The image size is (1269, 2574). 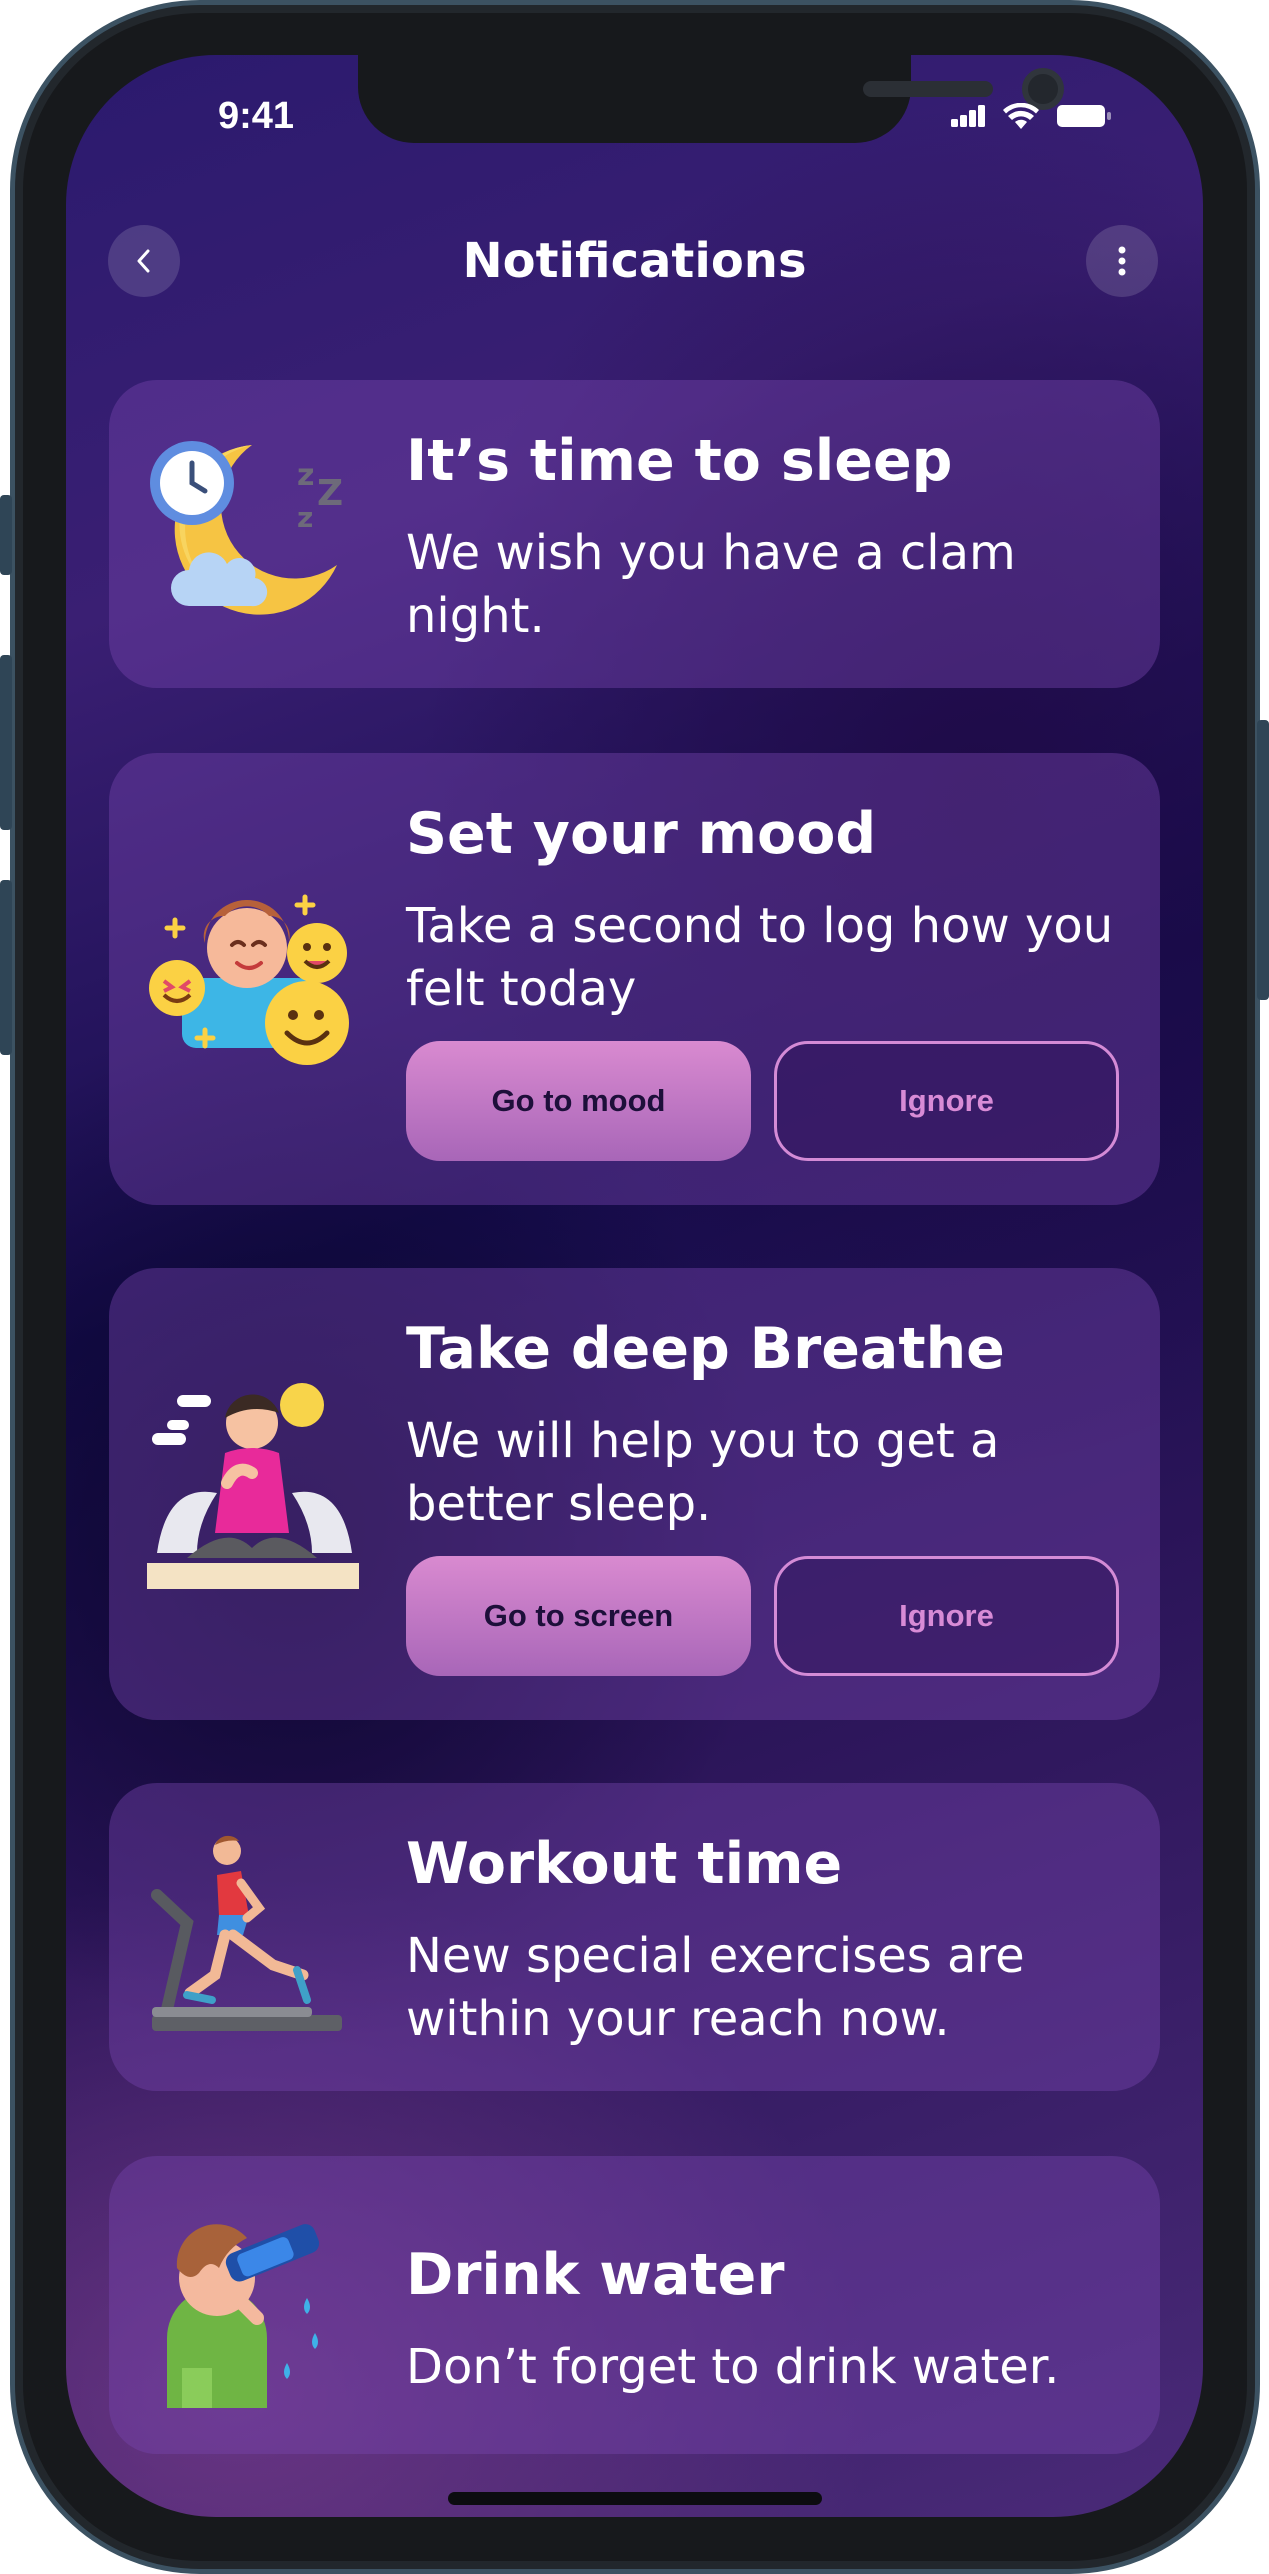 I want to click on notification-text: We will help you to get a better sleep., so click(x=703, y=1472).